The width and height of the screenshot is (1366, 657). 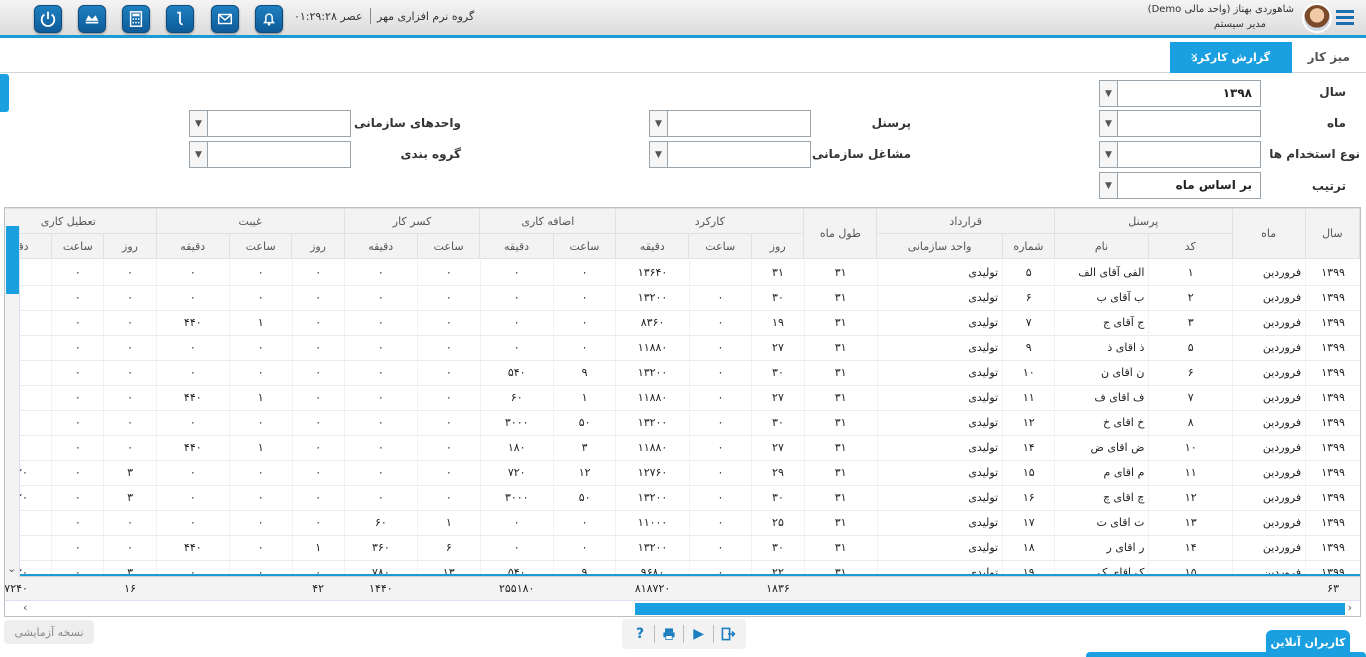 I want to click on cell-work-day: ۳۱, so click(x=778, y=273).